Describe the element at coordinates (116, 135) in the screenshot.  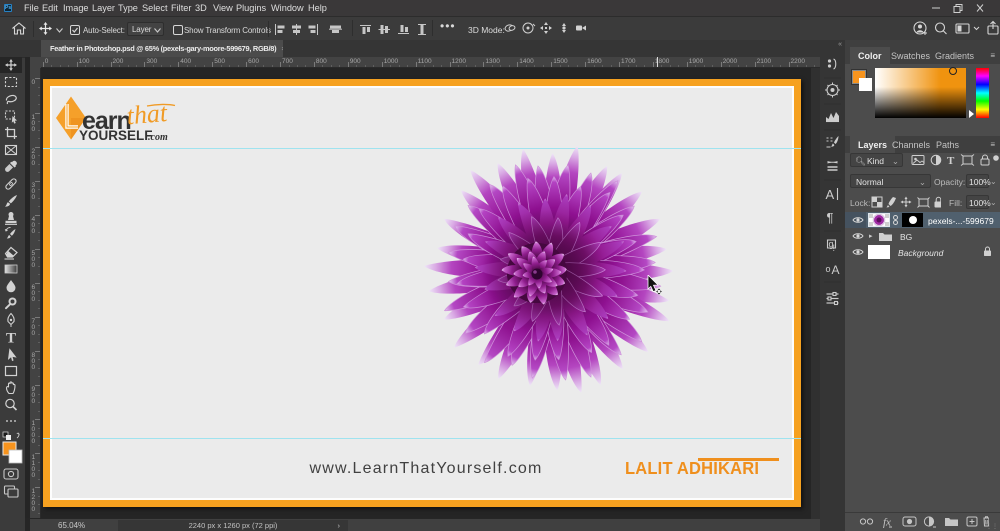
I see `svg-text: YOURSELF` at that location.